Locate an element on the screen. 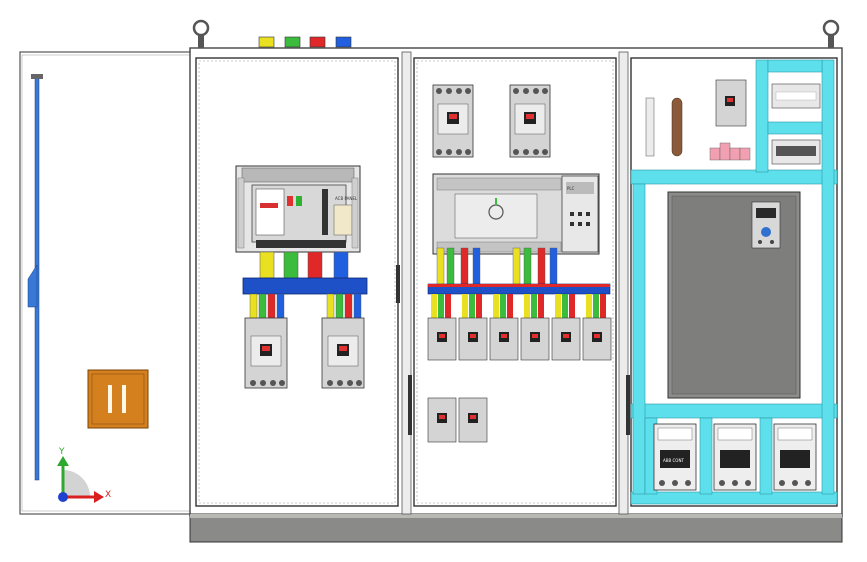 The image size is (867, 562). variable-frequency-drive is located at coordinates (734, 295).